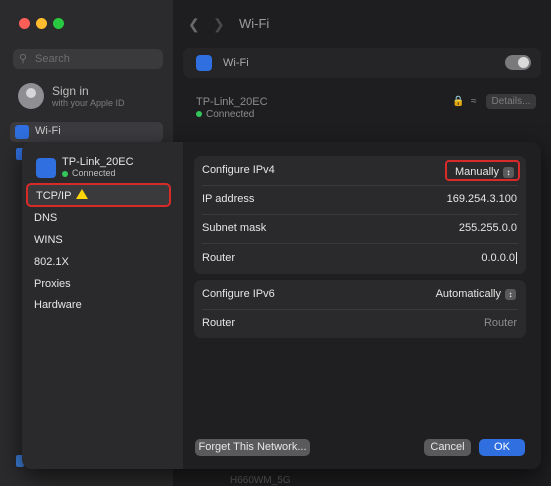 The height and width of the screenshot is (486, 551). What do you see at coordinates (219, 258) in the screenshot?
I see `router-ipv4-label: Router` at bounding box center [219, 258].